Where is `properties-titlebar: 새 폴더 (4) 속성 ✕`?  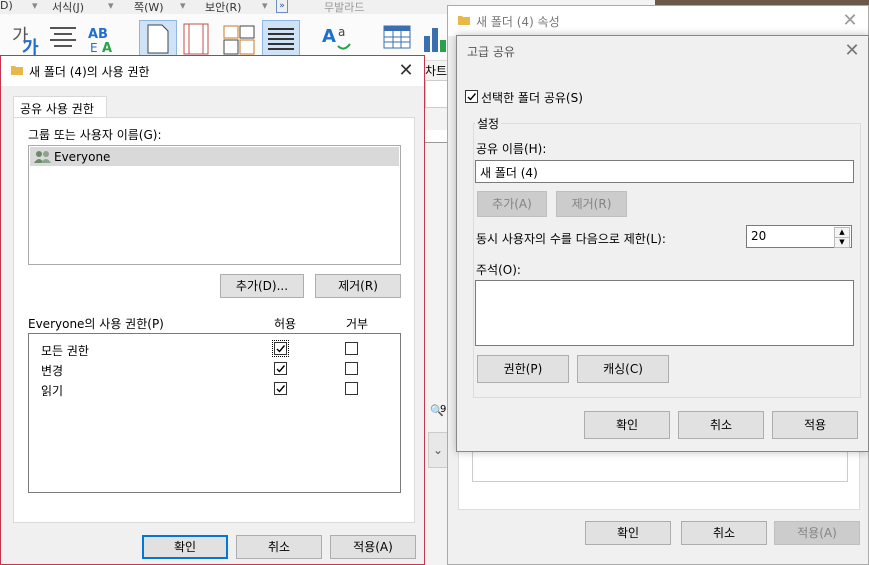 properties-titlebar: 새 폴더 (4) 속성 ✕ is located at coordinates (658, 21).